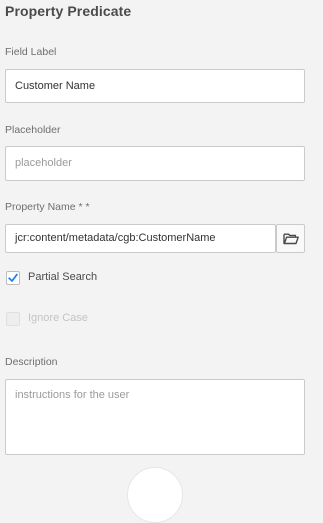 The width and height of the screenshot is (323, 523). Describe the element at coordinates (140, 238) in the screenshot. I see `property-name-input: jcr:content/metadata/cgb:CustomerName` at that location.